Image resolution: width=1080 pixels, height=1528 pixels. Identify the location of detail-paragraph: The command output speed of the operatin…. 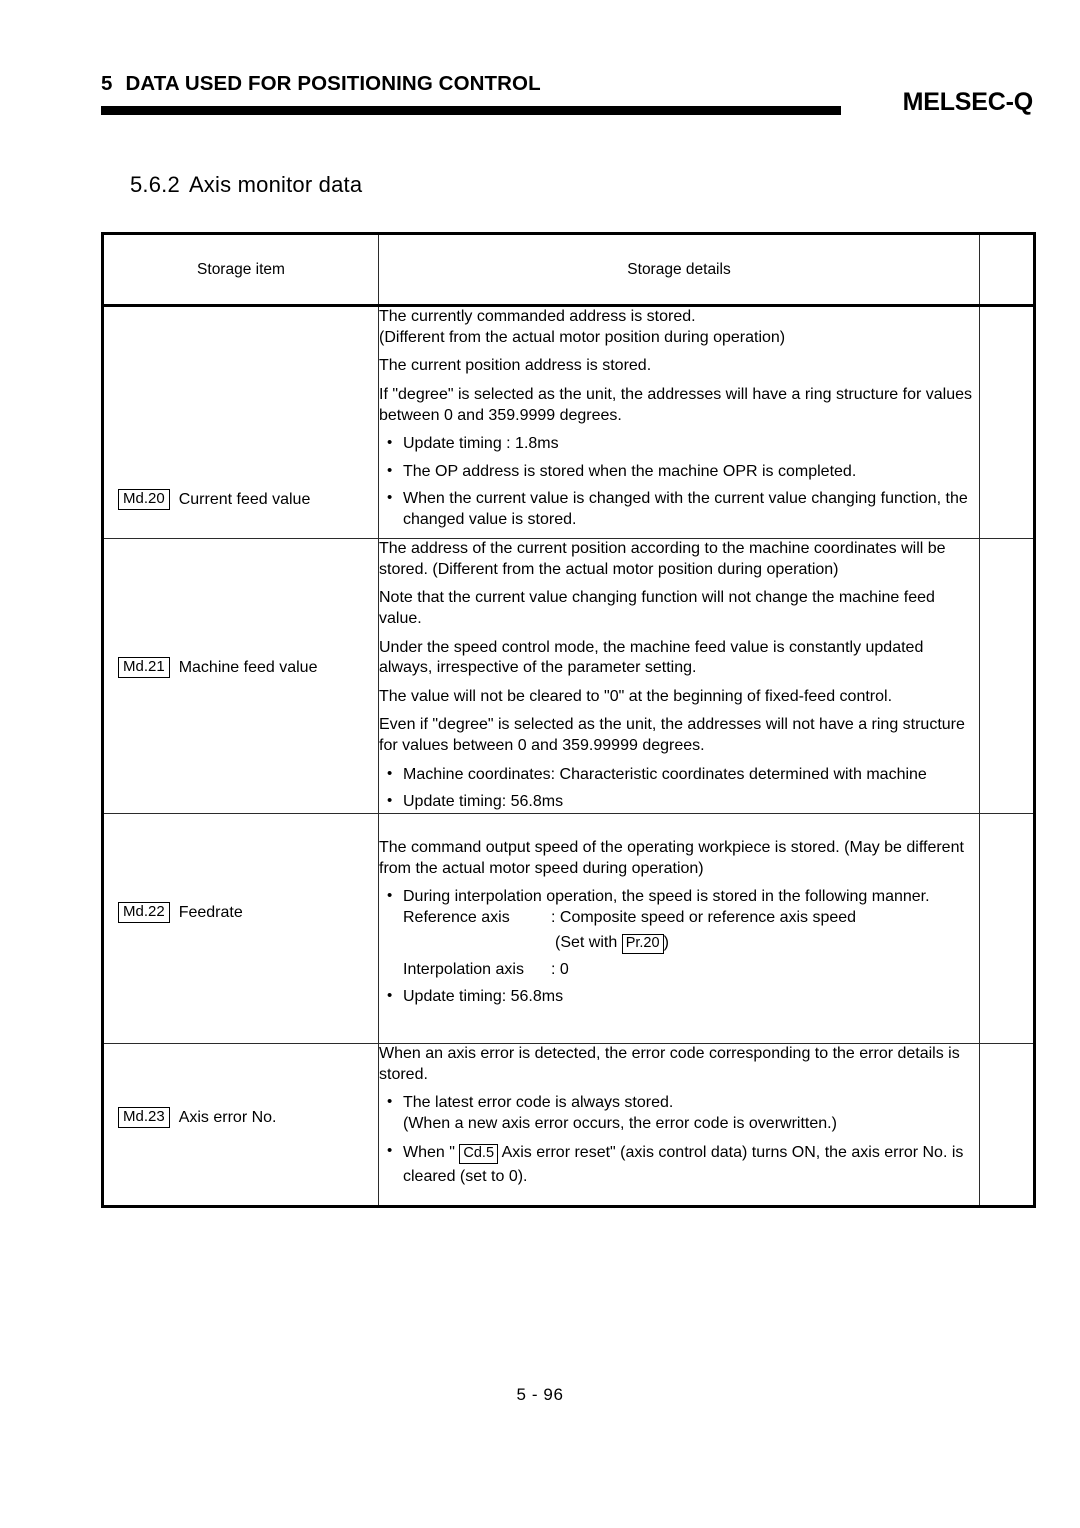
(671, 857).